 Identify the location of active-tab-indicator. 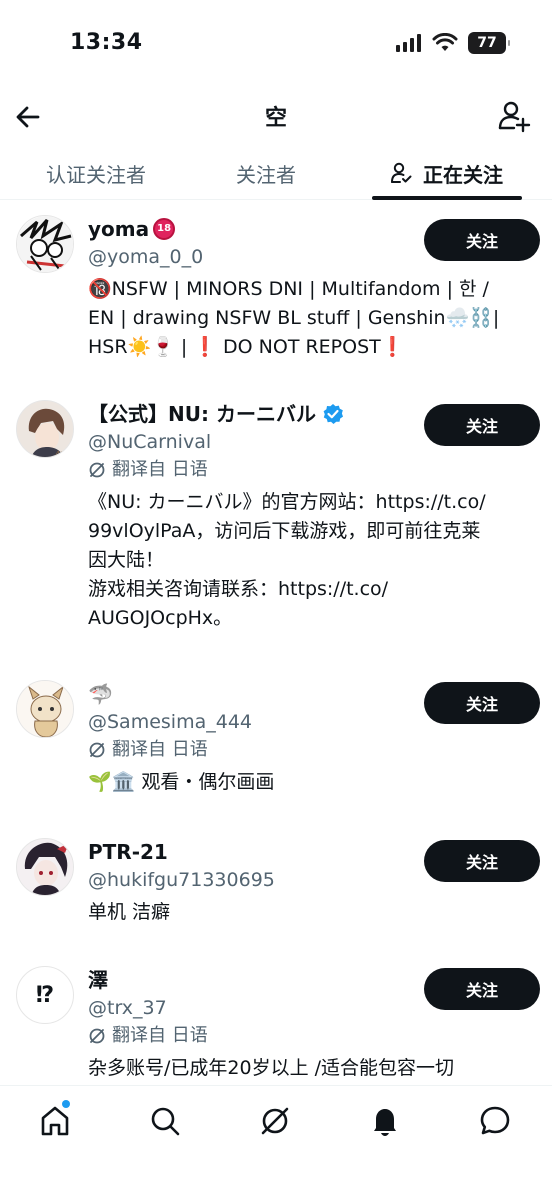
(447, 198).